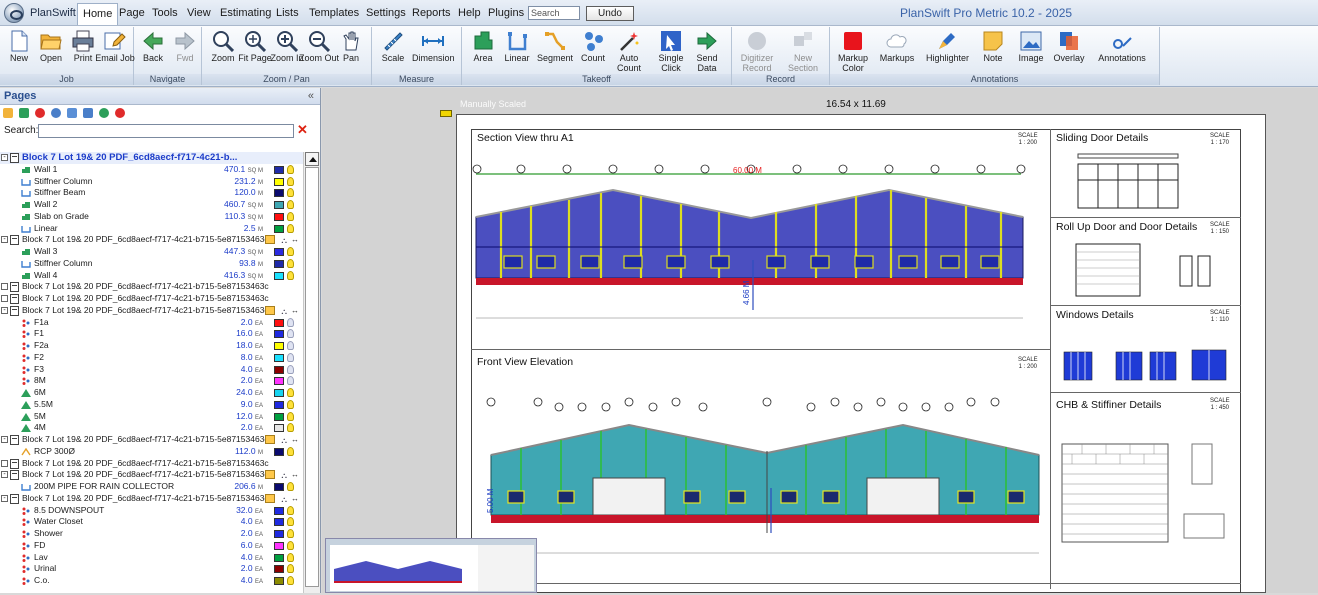 The height and width of the screenshot is (595, 1318). I want to click on takeoff-item-row: Shower 2.0 EA, so click(151, 534).